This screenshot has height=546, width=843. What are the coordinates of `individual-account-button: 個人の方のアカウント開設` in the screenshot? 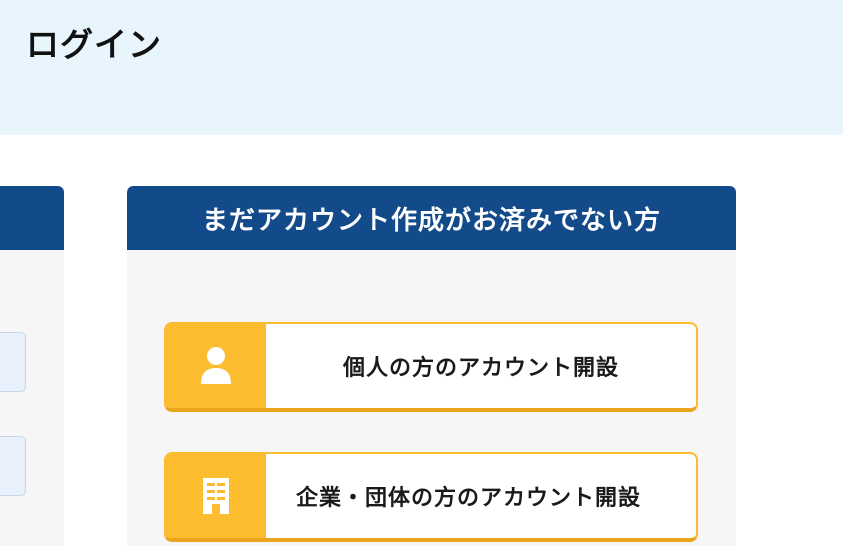 It's located at (431, 367).